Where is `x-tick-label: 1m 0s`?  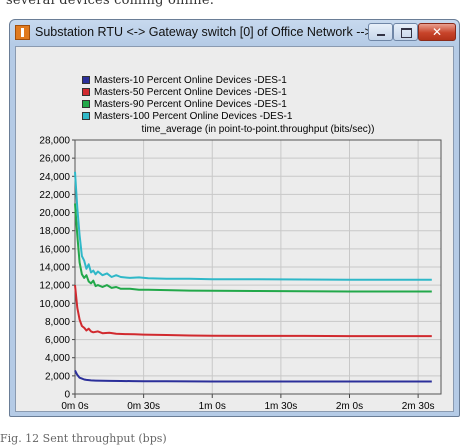
x-tick-label: 1m 0s is located at coordinates (212, 406).